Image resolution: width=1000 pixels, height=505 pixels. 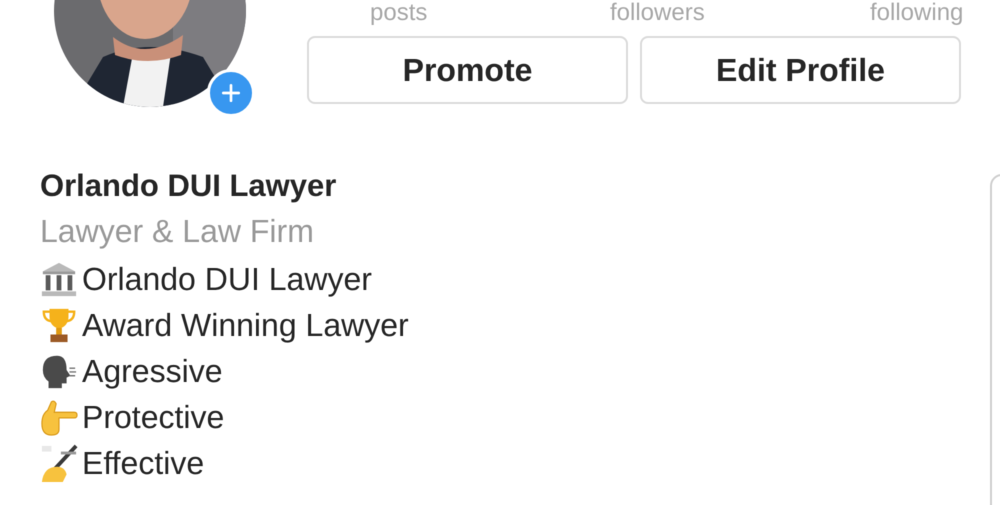 What do you see at coordinates (399, 13) in the screenshot?
I see `stat-label: posts` at bounding box center [399, 13].